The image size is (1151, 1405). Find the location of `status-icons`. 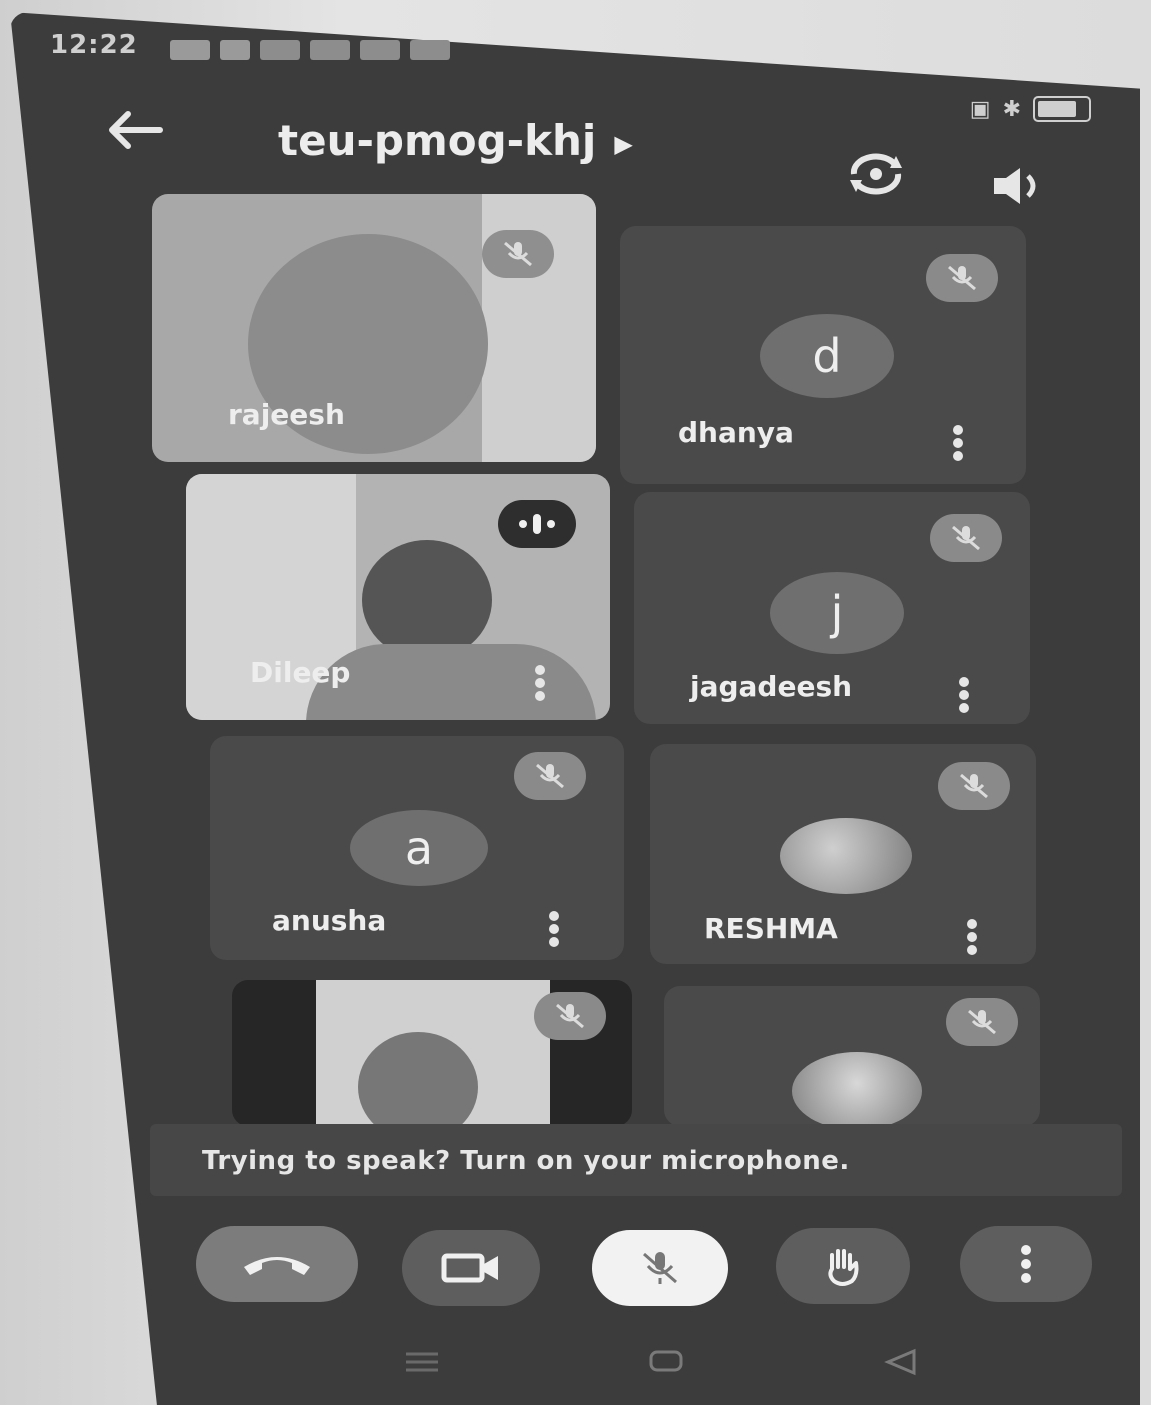

status-icons is located at coordinates (310, 50).